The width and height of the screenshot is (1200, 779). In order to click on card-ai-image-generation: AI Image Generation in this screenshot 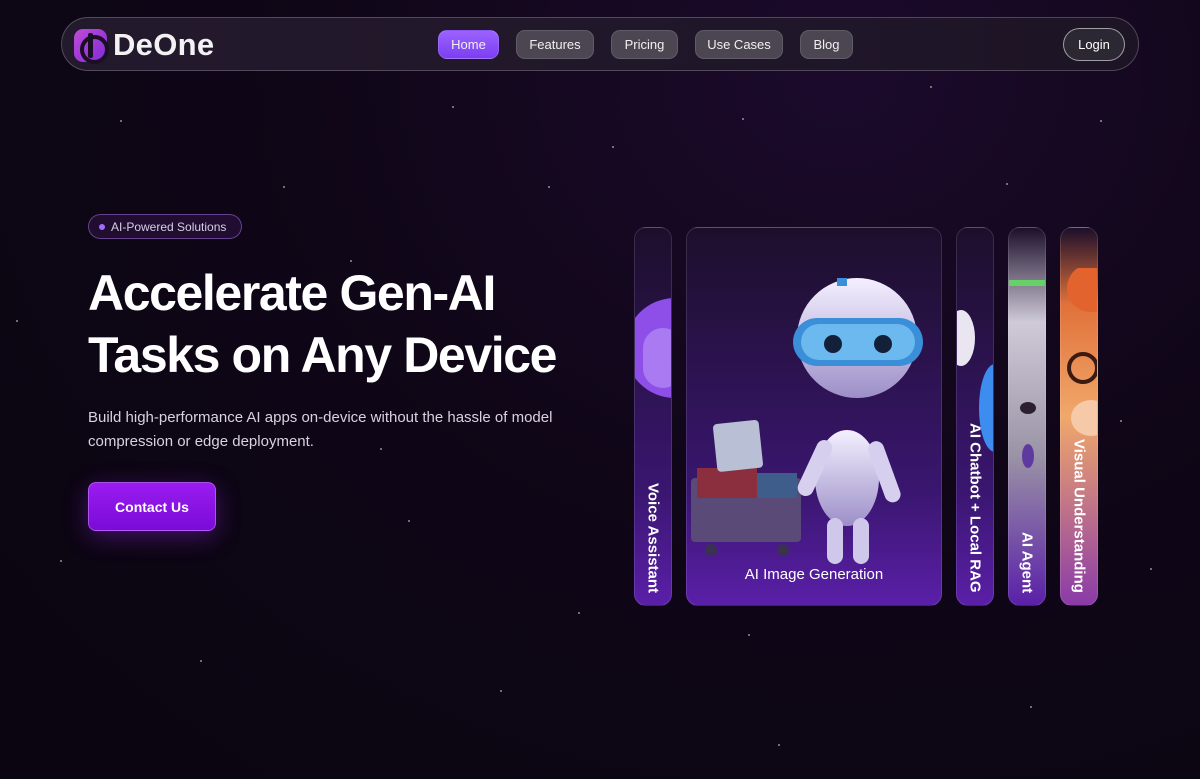, I will do `click(814, 416)`.